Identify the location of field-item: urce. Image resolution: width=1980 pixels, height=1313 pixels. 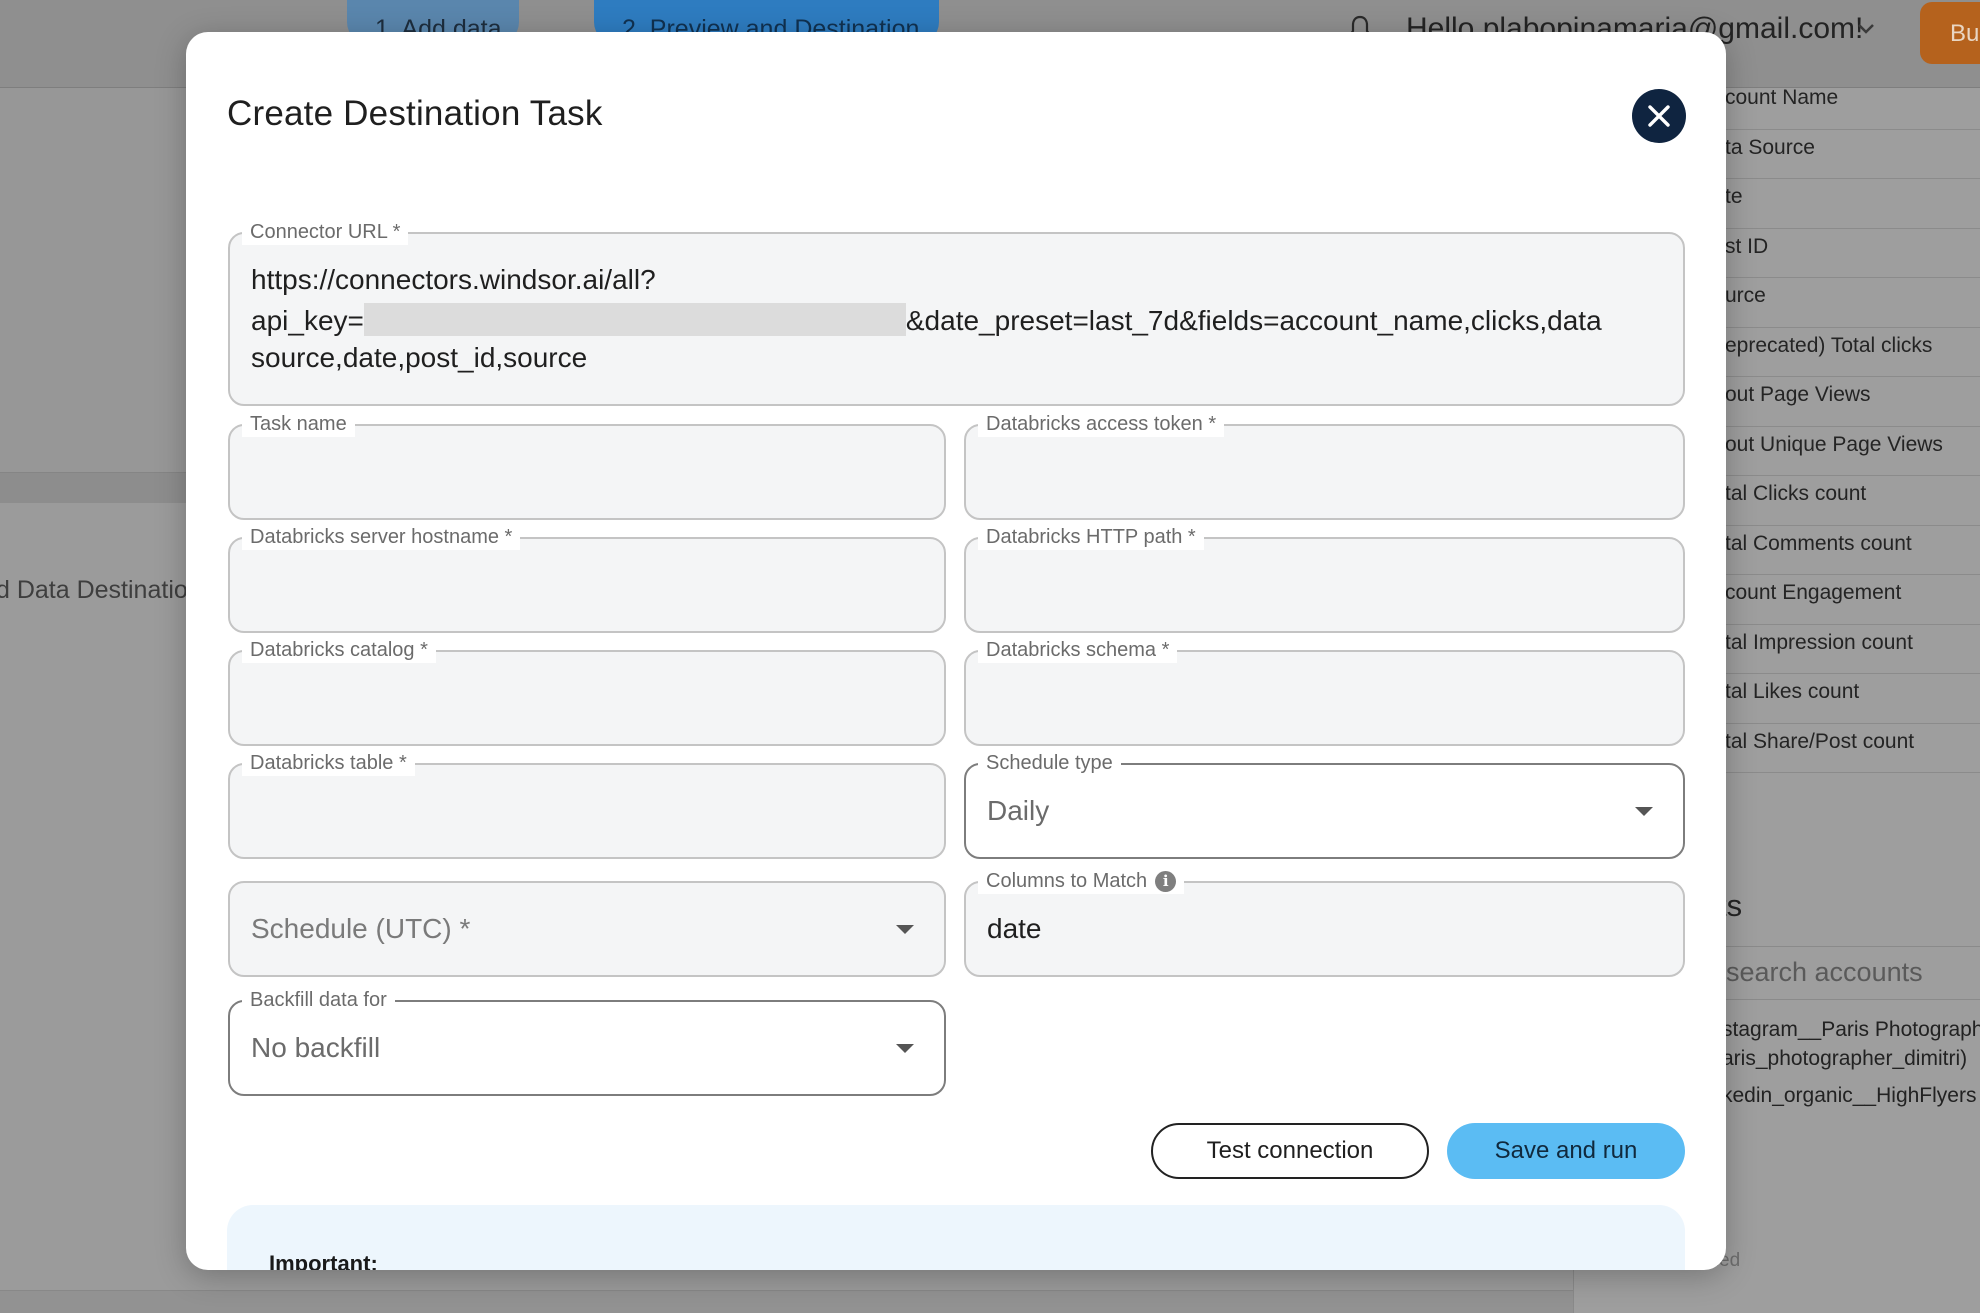
(1840, 303).